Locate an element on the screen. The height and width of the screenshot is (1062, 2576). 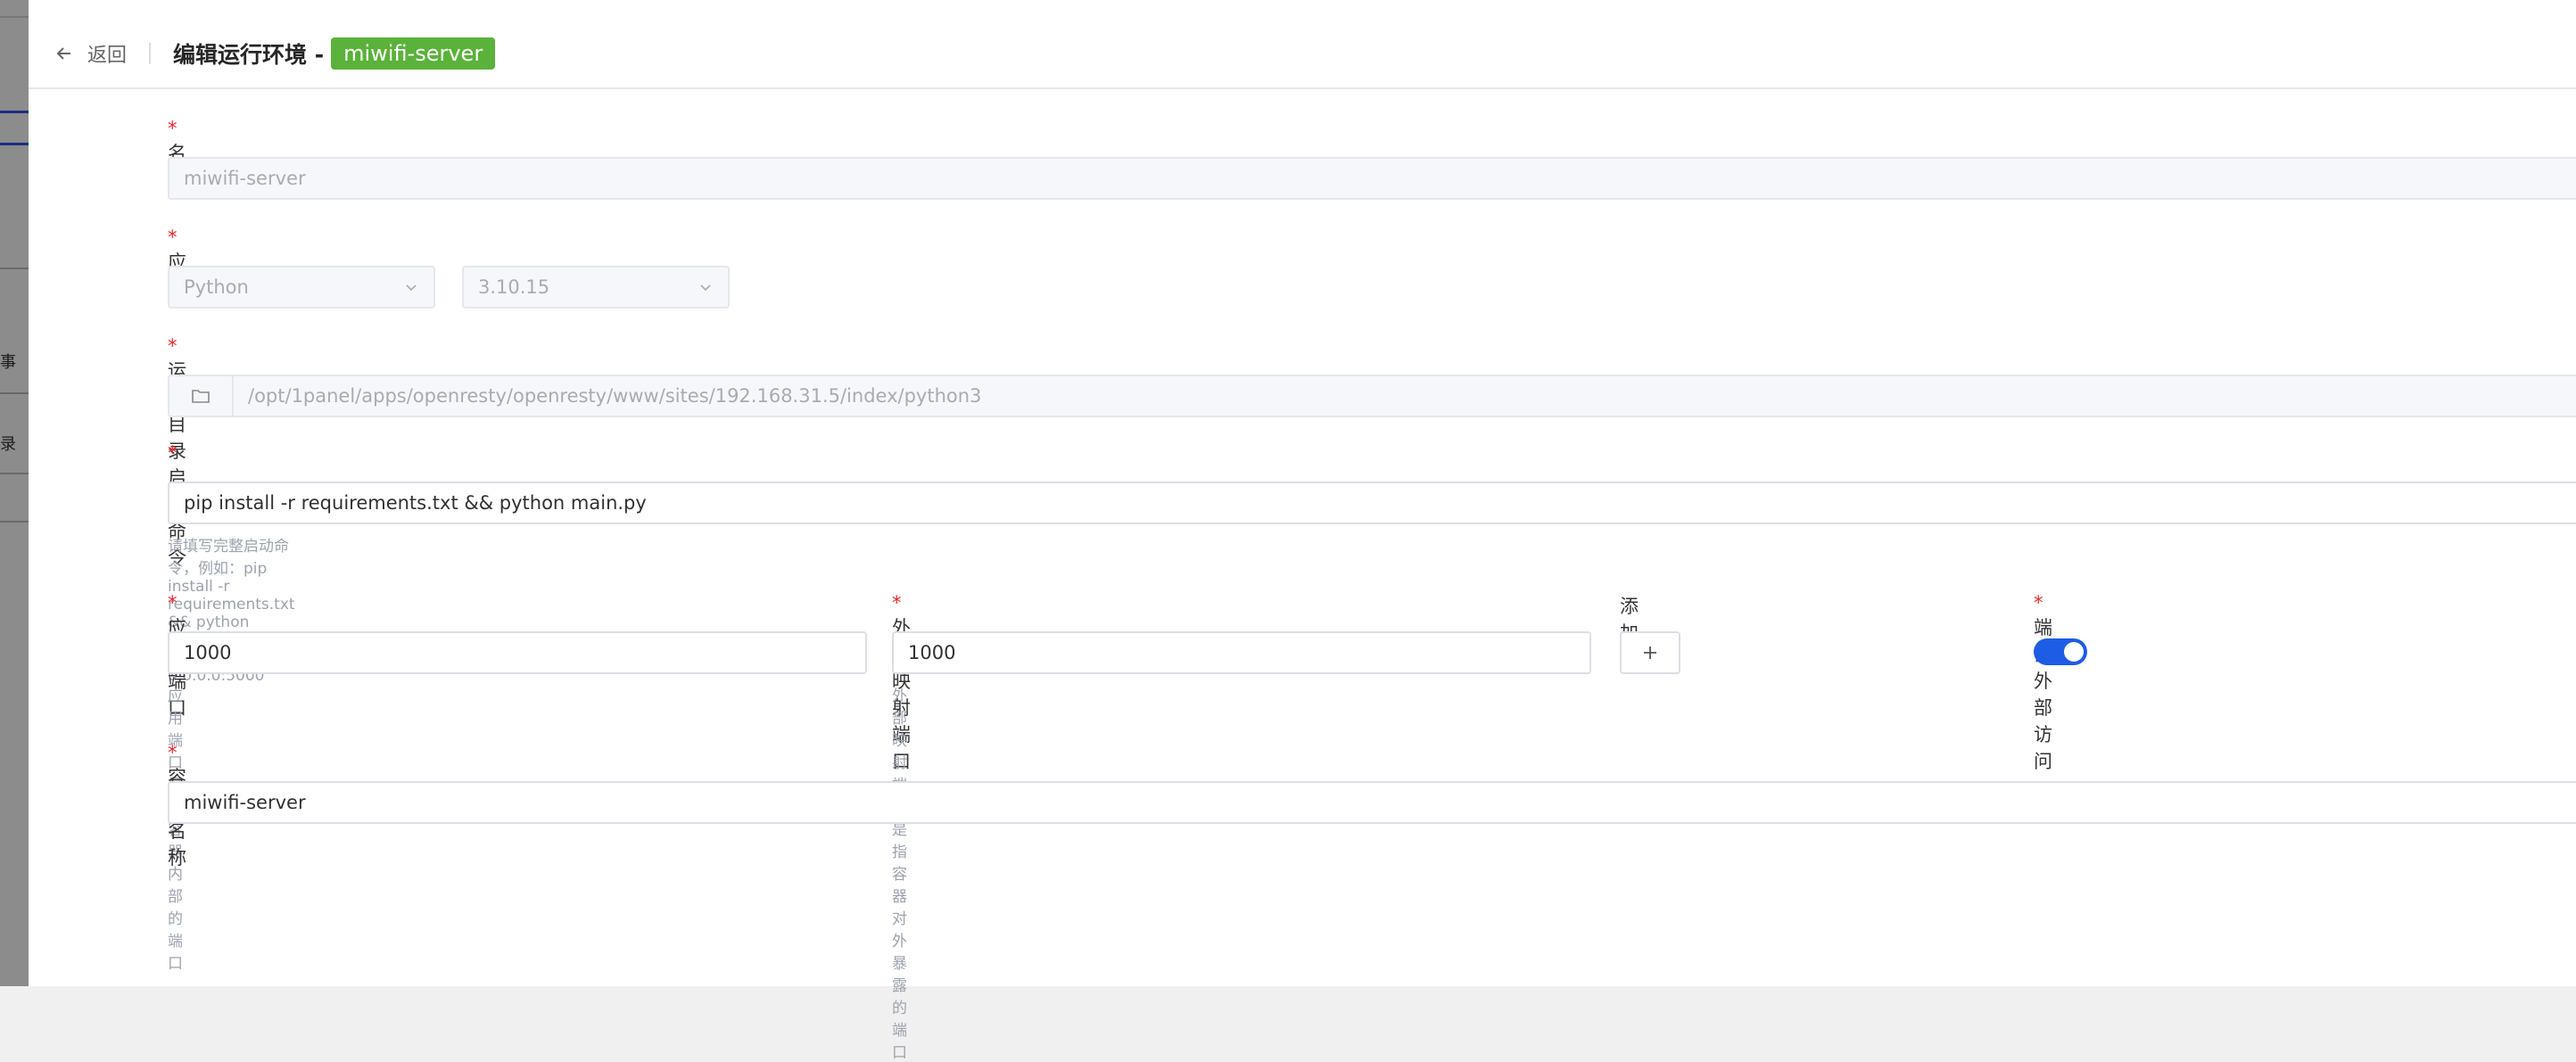
plus-icon is located at coordinates (1650, 652).